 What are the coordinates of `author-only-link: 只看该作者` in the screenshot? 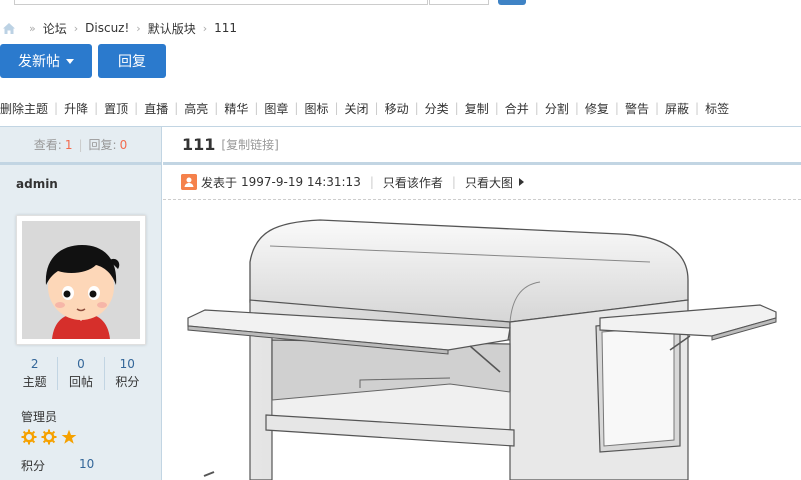 It's located at (413, 182).